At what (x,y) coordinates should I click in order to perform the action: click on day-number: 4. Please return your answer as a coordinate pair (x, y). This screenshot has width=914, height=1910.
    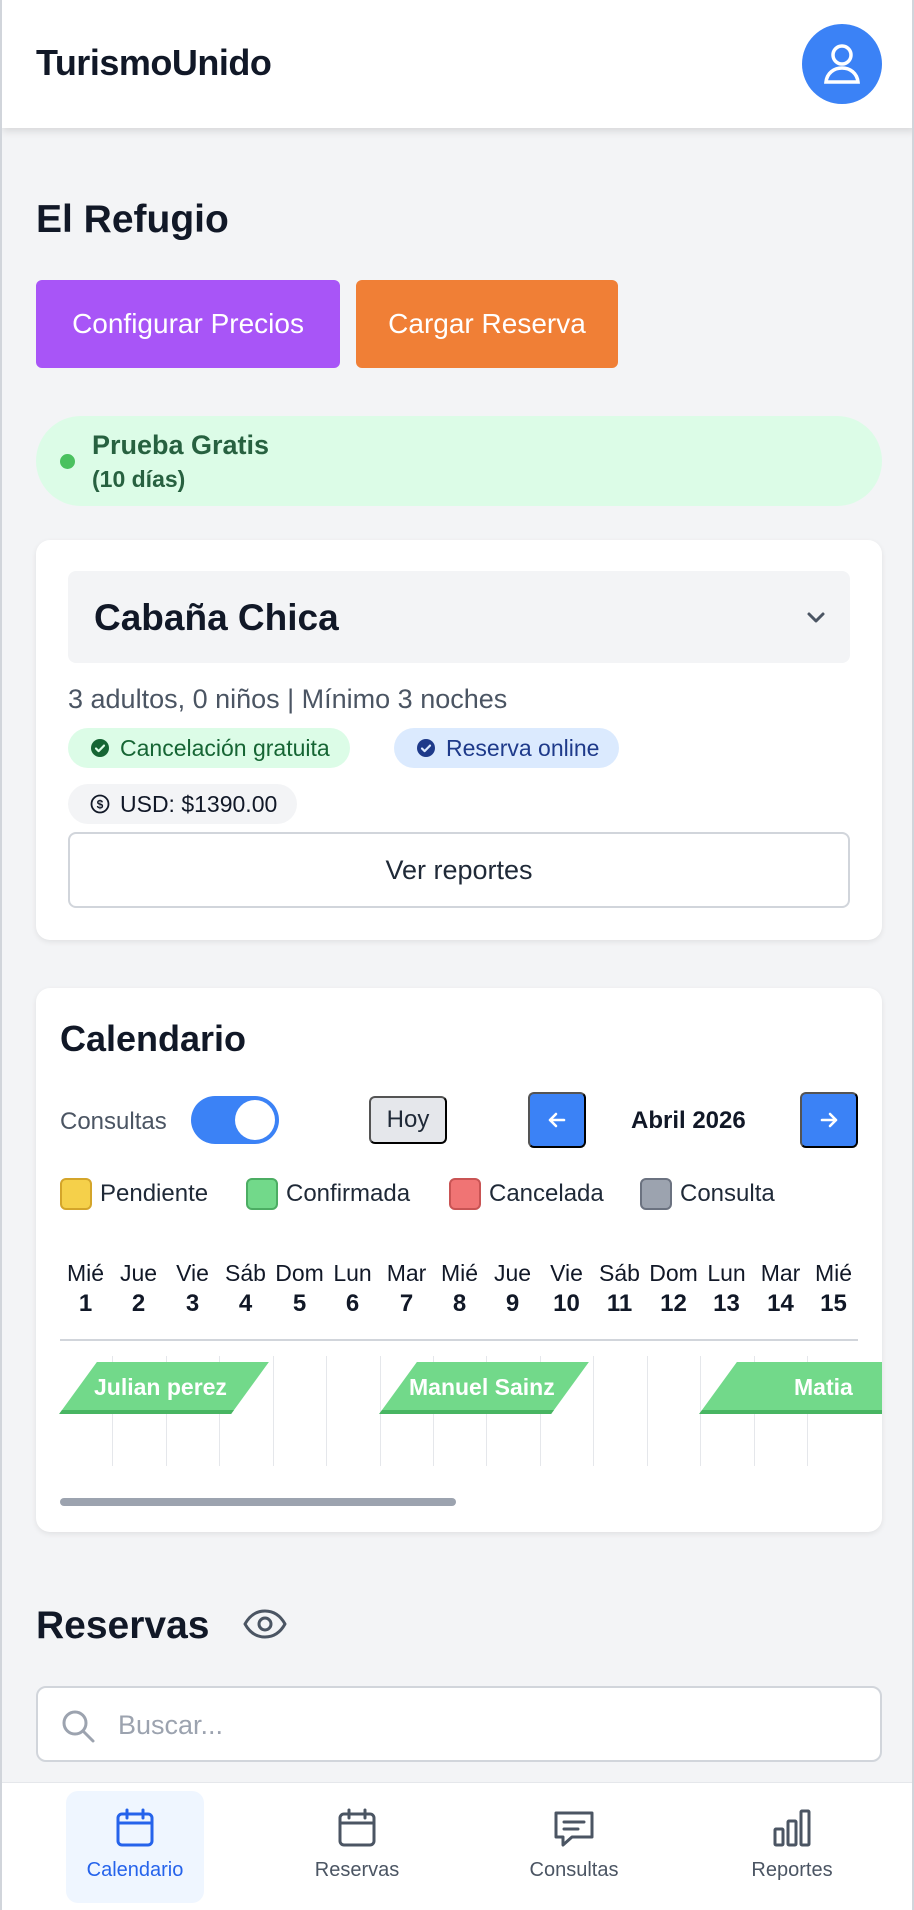
    Looking at the image, I should click on (245, 1303).